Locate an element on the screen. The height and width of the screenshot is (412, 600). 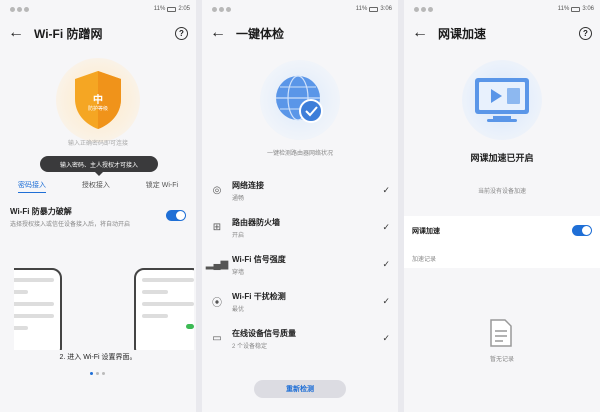
boost-toggle is located at coordinates (582, 230).